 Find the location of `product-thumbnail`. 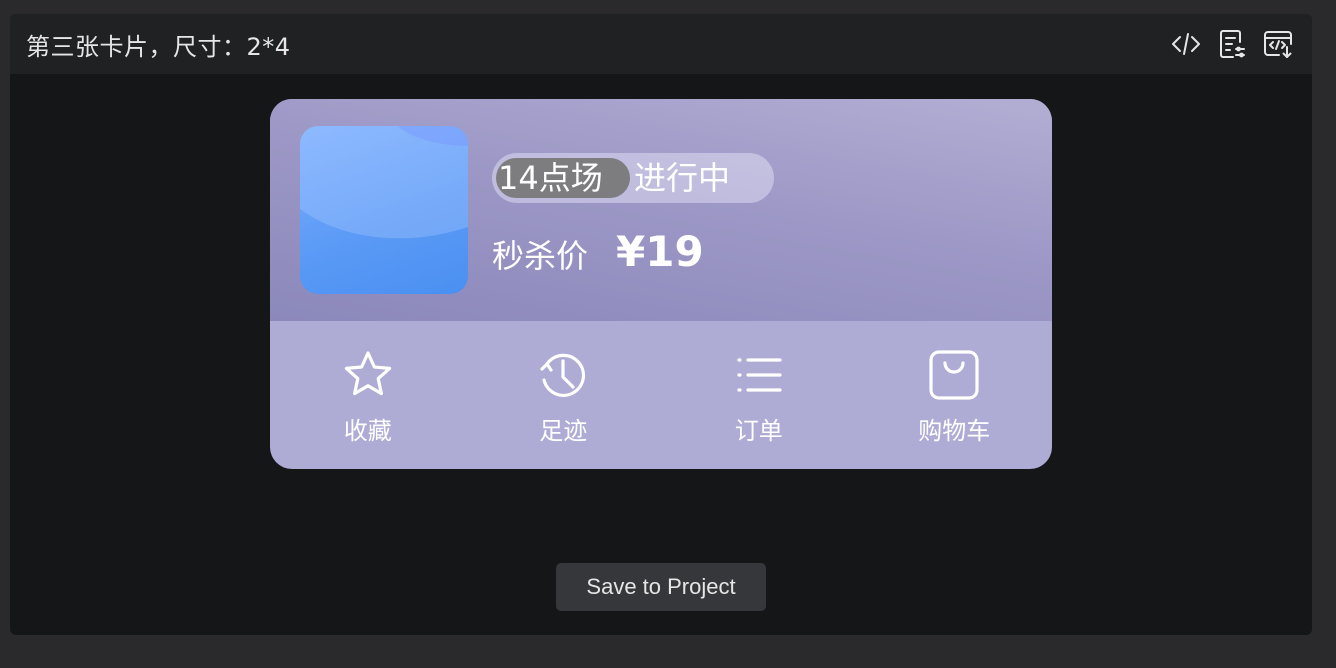

product-thumbnail is located at coordinates (384, 210).